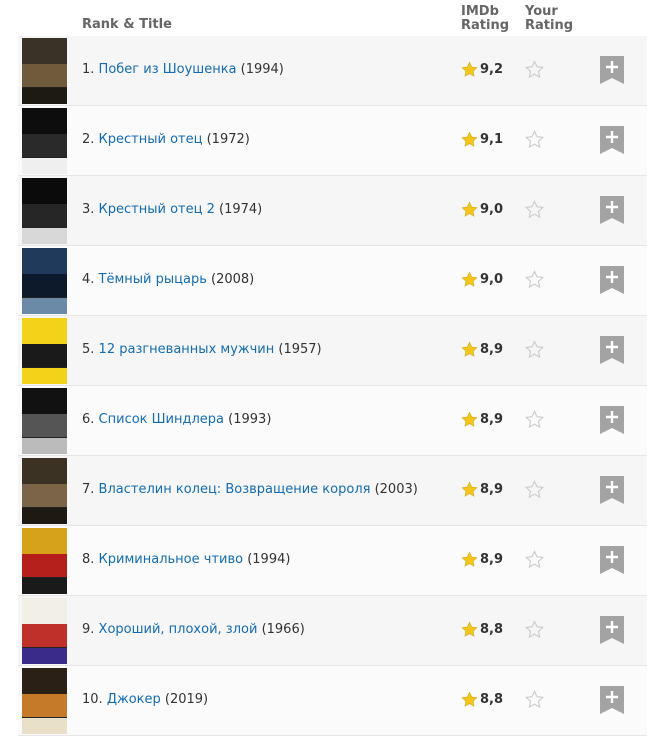  What do you see at coordinates (88, 629) in the screenshot?
I see `movie-rank: 9.` at bounding box center [88, 629].